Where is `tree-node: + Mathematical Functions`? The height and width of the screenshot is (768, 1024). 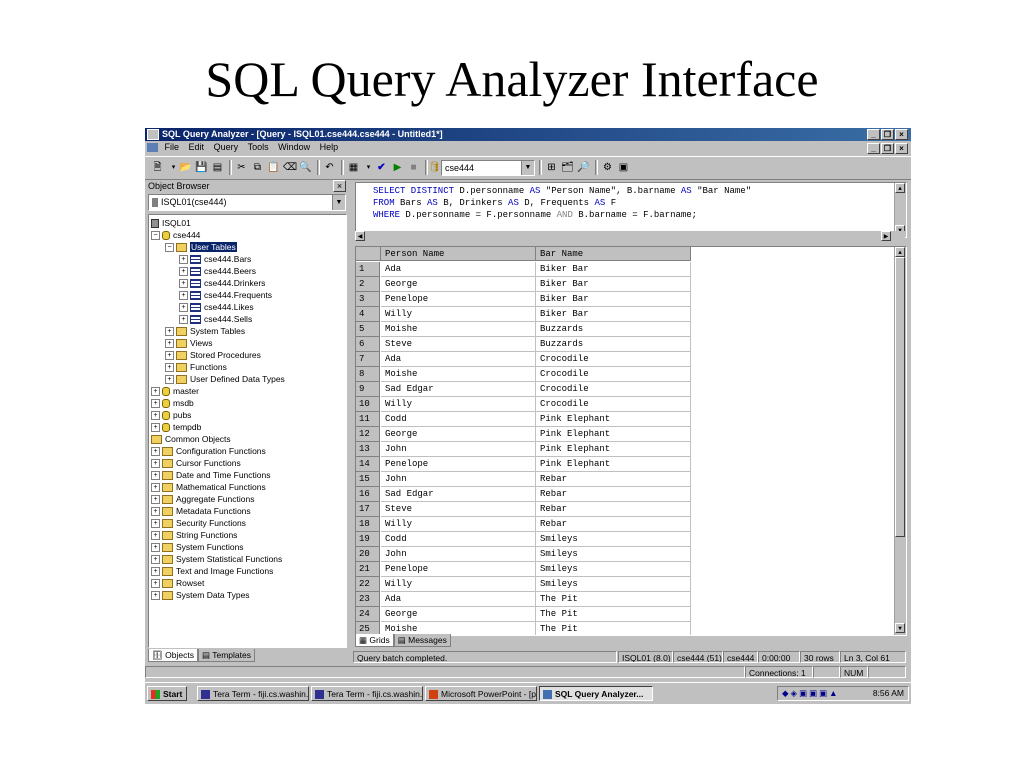 tree-node: + Mathematical Functions is located at coordinates (208, 487).